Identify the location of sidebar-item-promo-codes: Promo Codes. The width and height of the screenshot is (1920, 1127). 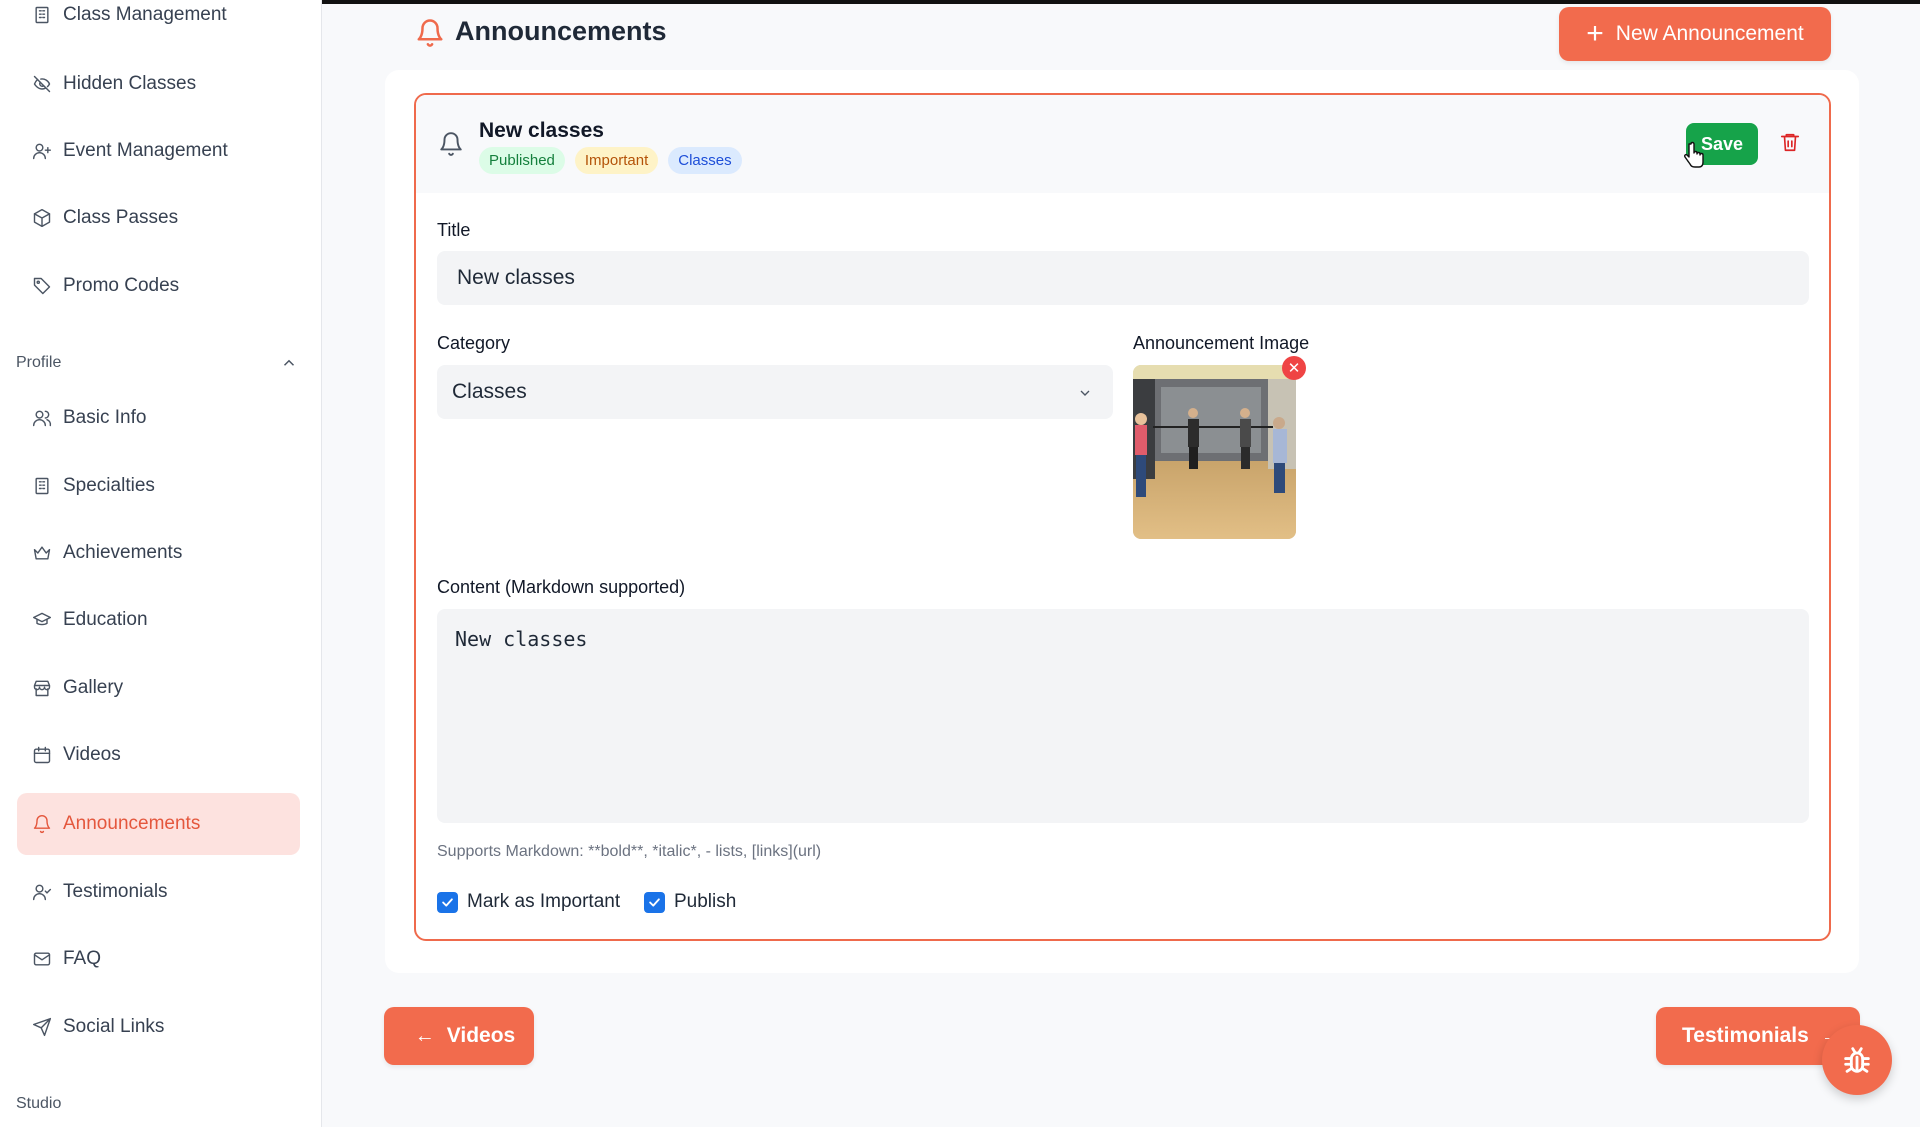
(158, 286).